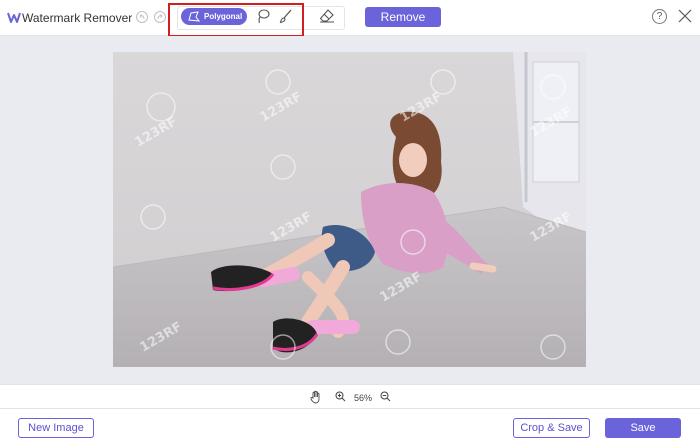 Image resolution: width=700 pixels, height=446 pixels. Describe the element at coordinates (327, 15) in the screenshot. I see `eraser-icon` at that location.